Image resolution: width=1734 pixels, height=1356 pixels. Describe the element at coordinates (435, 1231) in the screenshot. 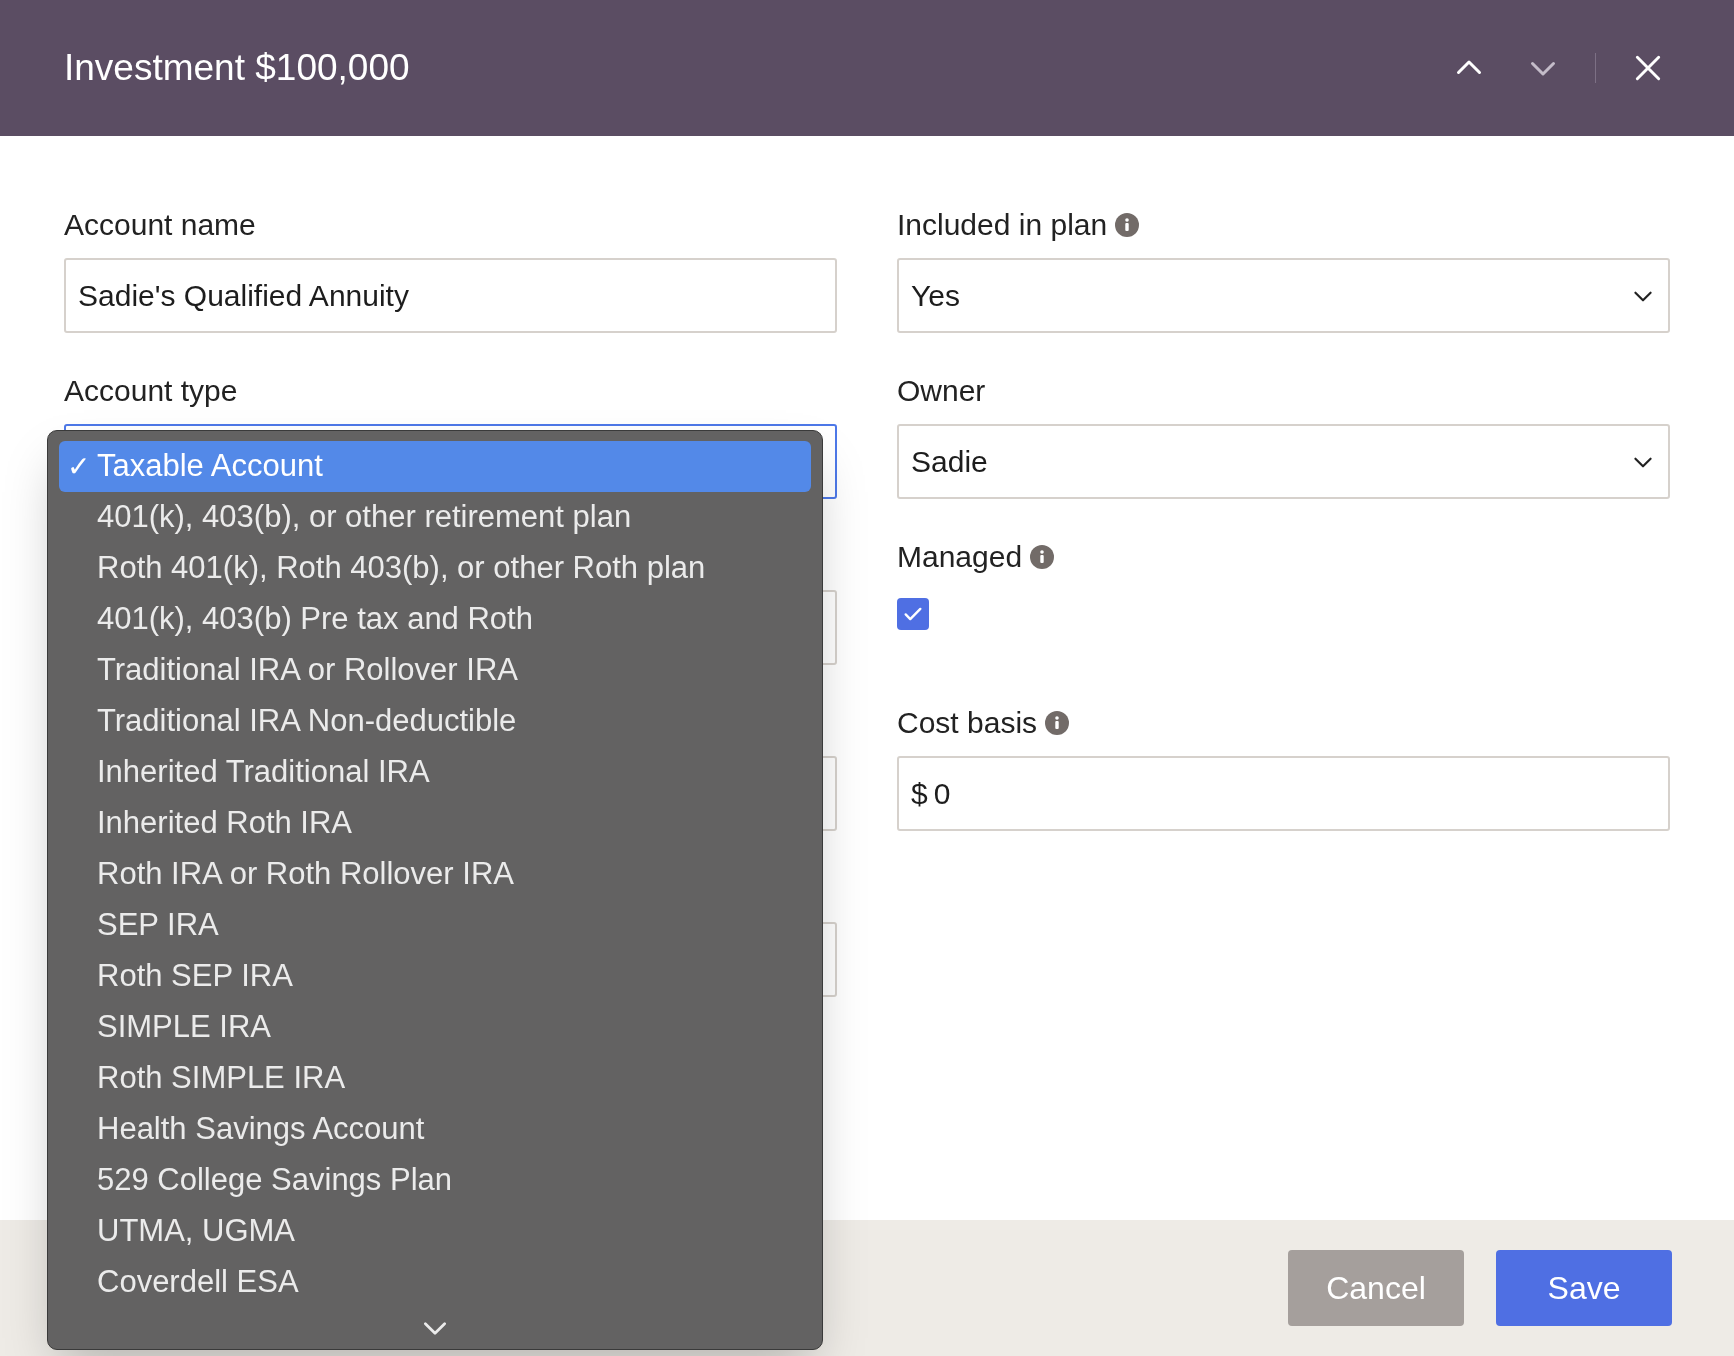

I see `dropdown-option: UTMA, UGMA` at that location.